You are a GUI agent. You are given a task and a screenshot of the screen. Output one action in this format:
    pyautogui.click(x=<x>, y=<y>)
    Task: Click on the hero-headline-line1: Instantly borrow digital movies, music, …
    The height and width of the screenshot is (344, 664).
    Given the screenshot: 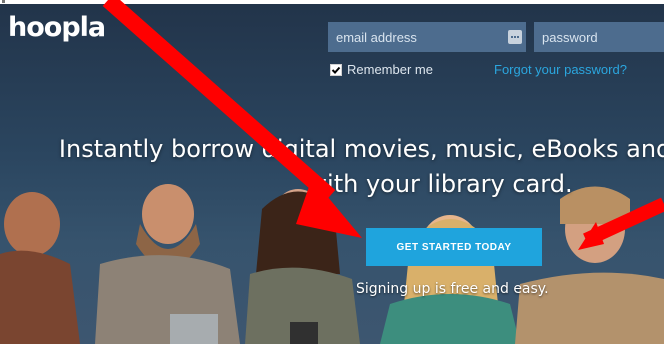 What is the action you would take?
    pyautogui.click(x=361, y=149)
    